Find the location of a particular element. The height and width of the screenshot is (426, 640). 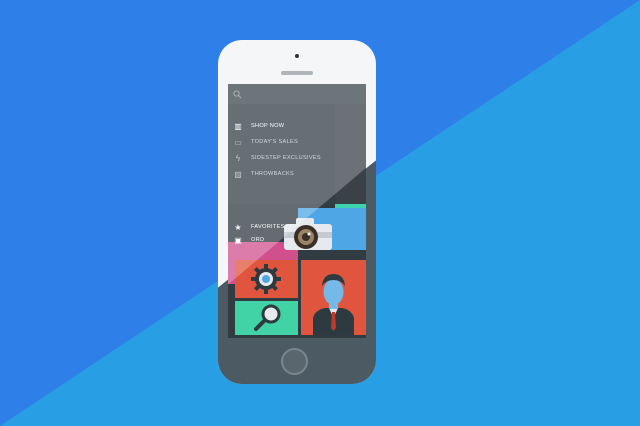

menu-item-throwbacks: ▨ THROWBACKS is located at coordinates (263, 174).